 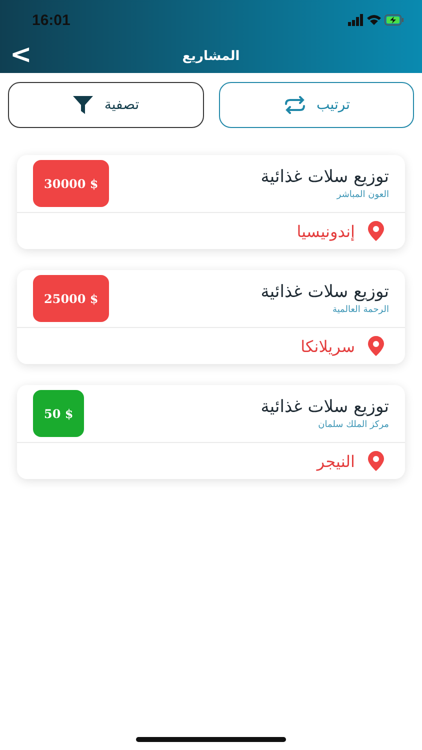 What do you see at coordinates (106, 105) in the screenshot?
I see `filter-button: تصفية` at bounding box center [106, 105].